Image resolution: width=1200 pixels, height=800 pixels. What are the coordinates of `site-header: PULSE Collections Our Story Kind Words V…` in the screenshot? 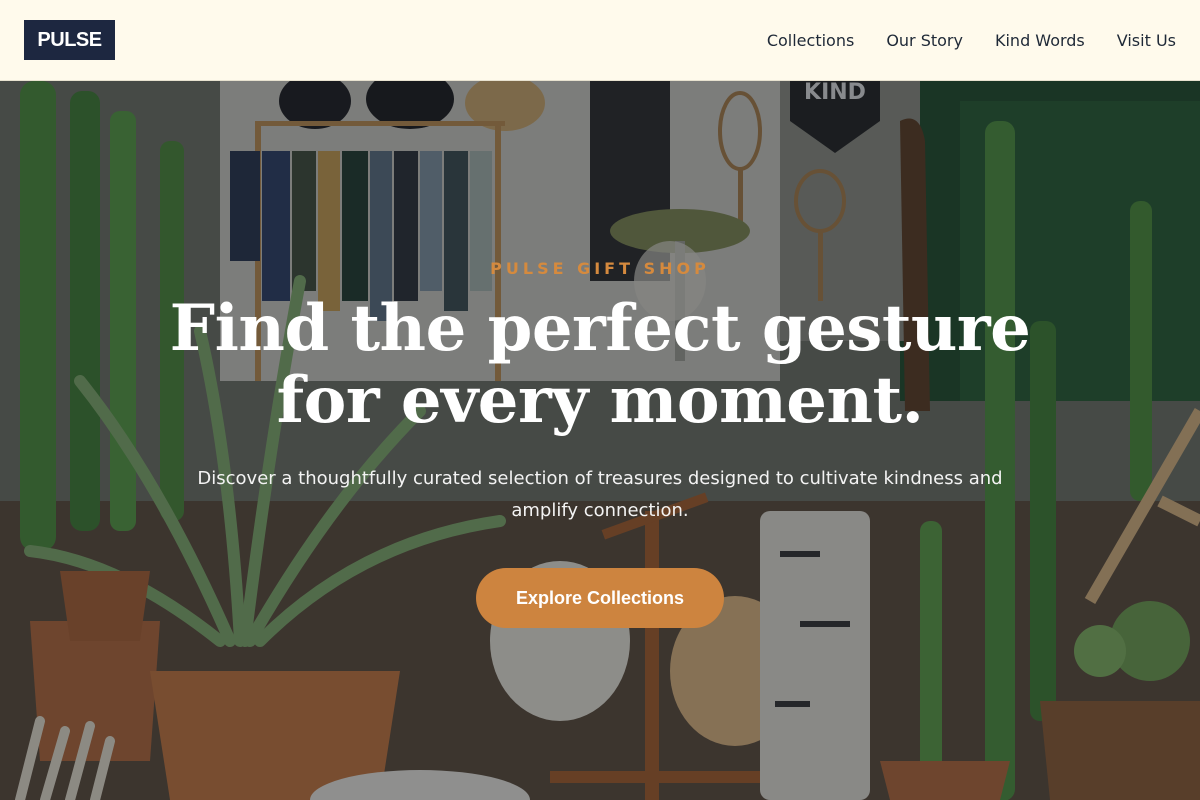 It's located at (600, 40).